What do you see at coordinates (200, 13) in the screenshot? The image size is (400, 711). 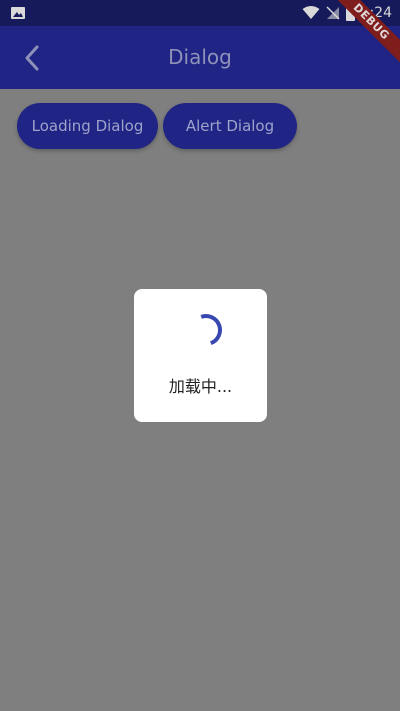 I see `status-bar: 1:24` at bounding box center [200, 13].